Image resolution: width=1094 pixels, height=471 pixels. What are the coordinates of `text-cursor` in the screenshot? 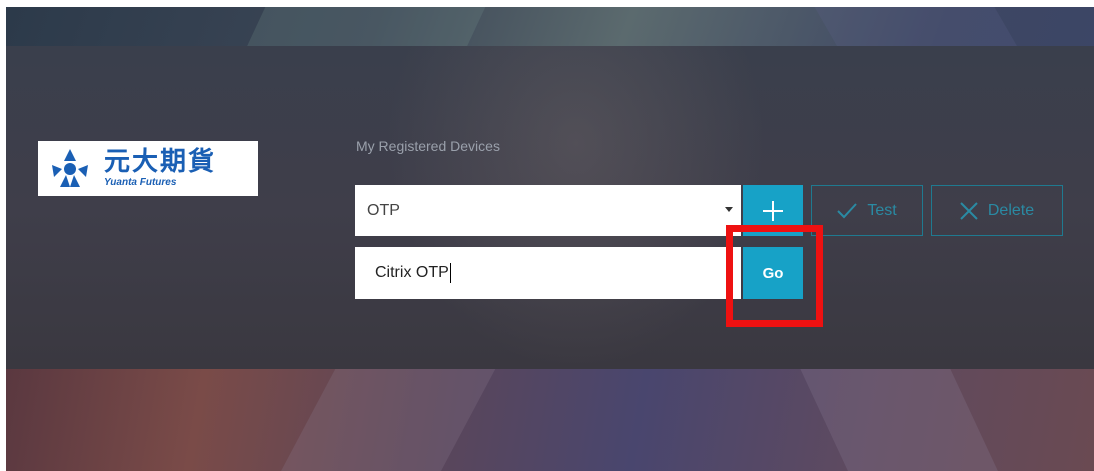 It's located at (450, 273).